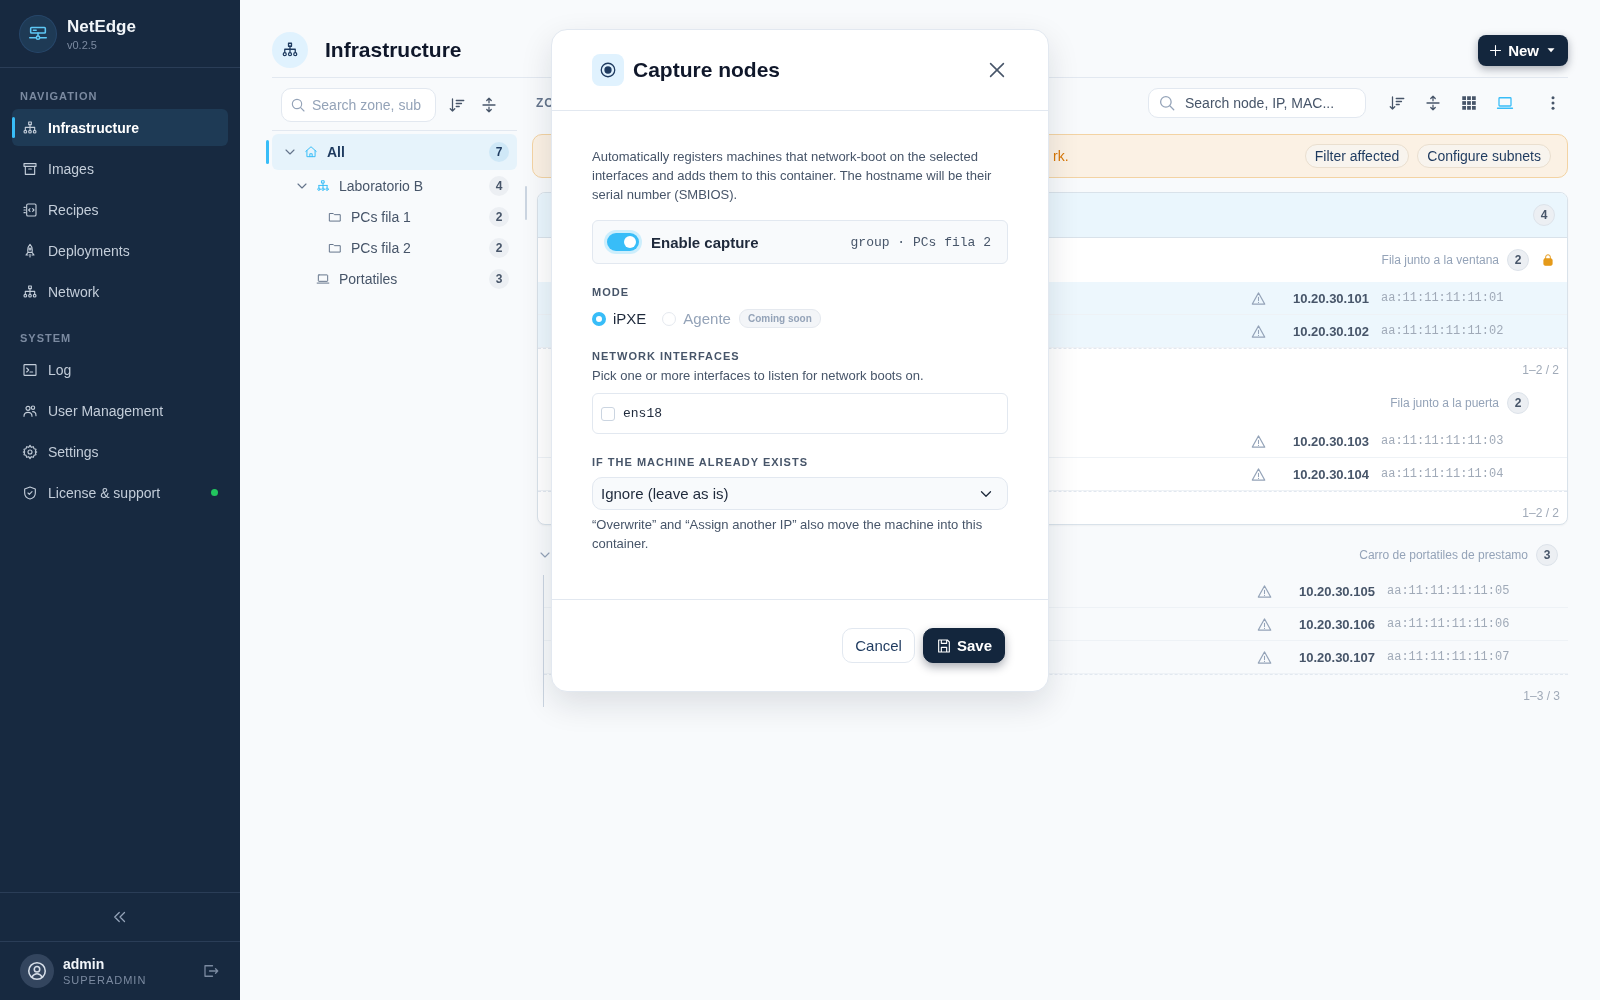 Image resolution: width=1600 pixels, height=1000 pixels. Describe the element at coordinates (30, 451) in the screenshot. I see `gear-icon` at that location.